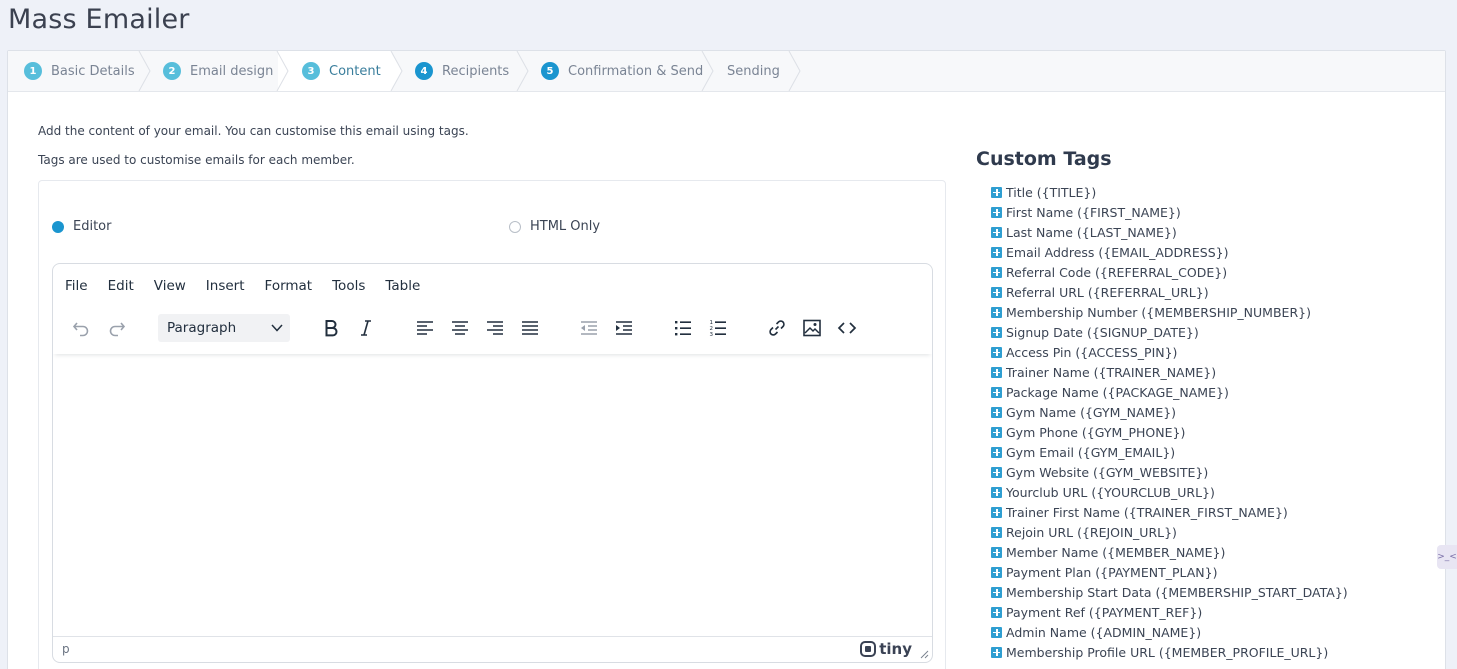 This screenshot has width=1457, height=669. Describe the element at coordinates (33, 71) in the screenshot. I see `step-number: 1` at that location.